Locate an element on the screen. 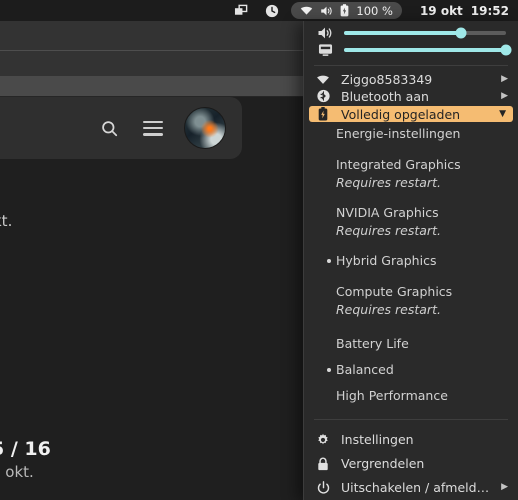 This screenshot has width=518, height=500. menu-item-graphics-hybrid: Hybrid Graphics is located at coordinates (411, 261).